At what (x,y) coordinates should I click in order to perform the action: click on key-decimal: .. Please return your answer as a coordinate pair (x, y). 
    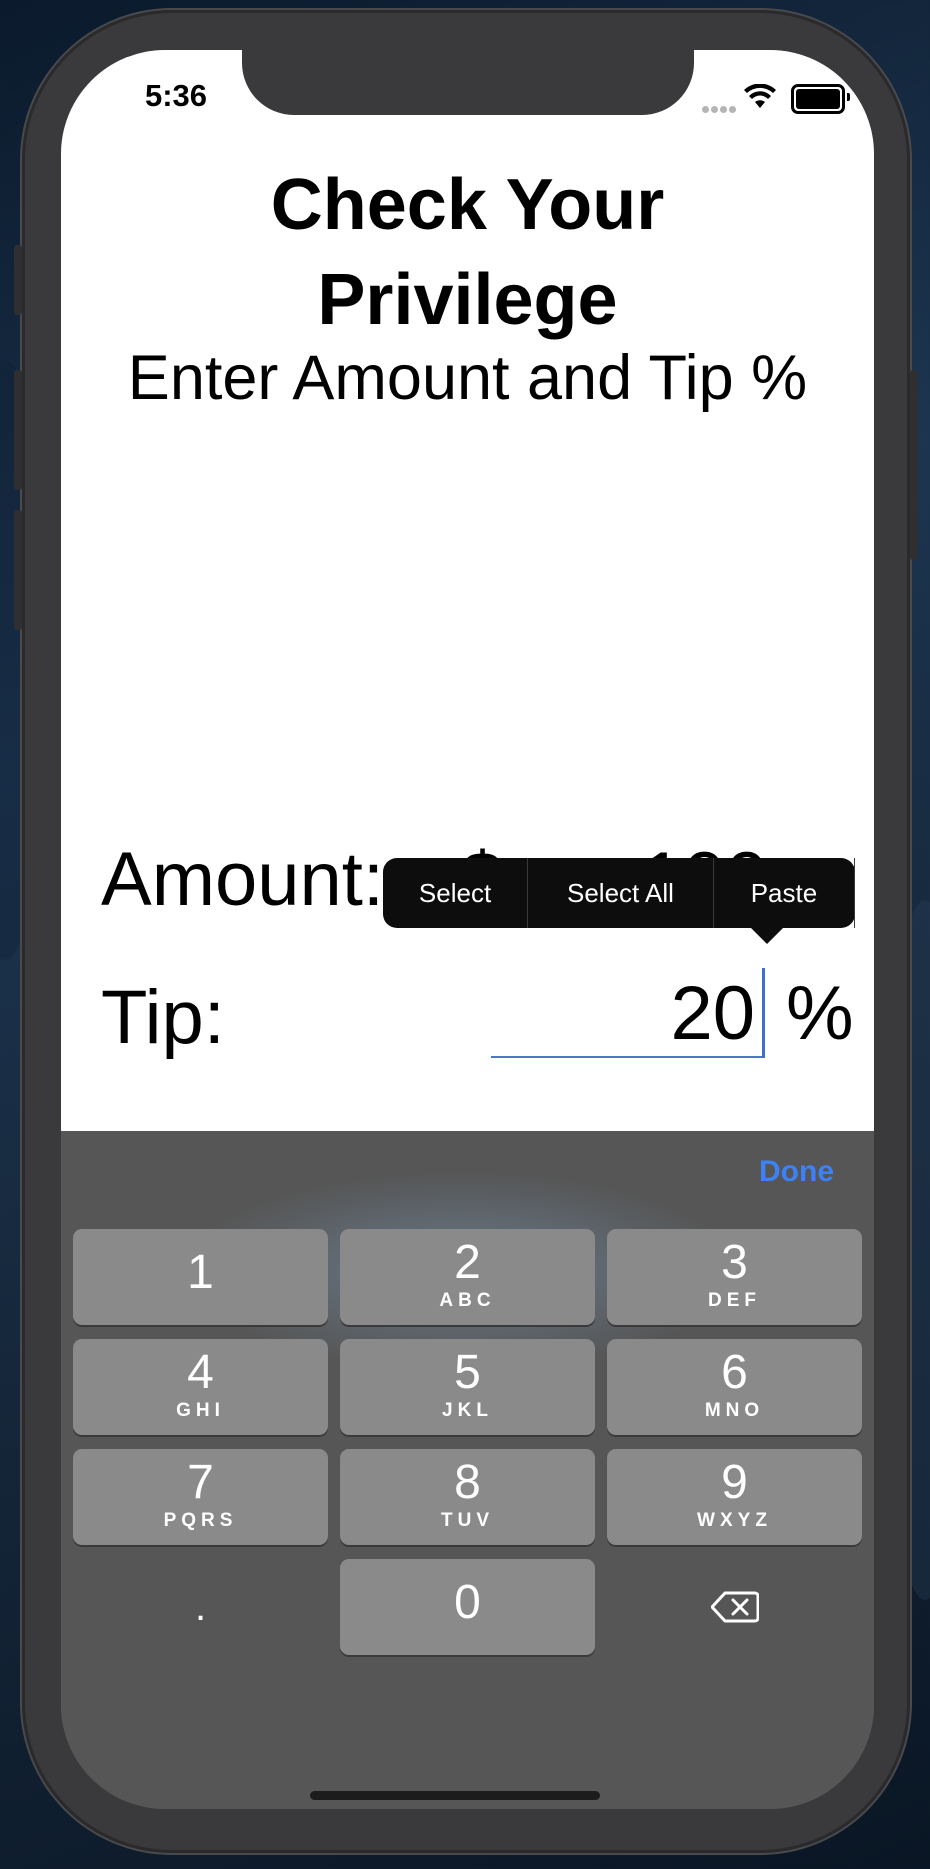
    Looking at the image, I should click on (200, 1607).